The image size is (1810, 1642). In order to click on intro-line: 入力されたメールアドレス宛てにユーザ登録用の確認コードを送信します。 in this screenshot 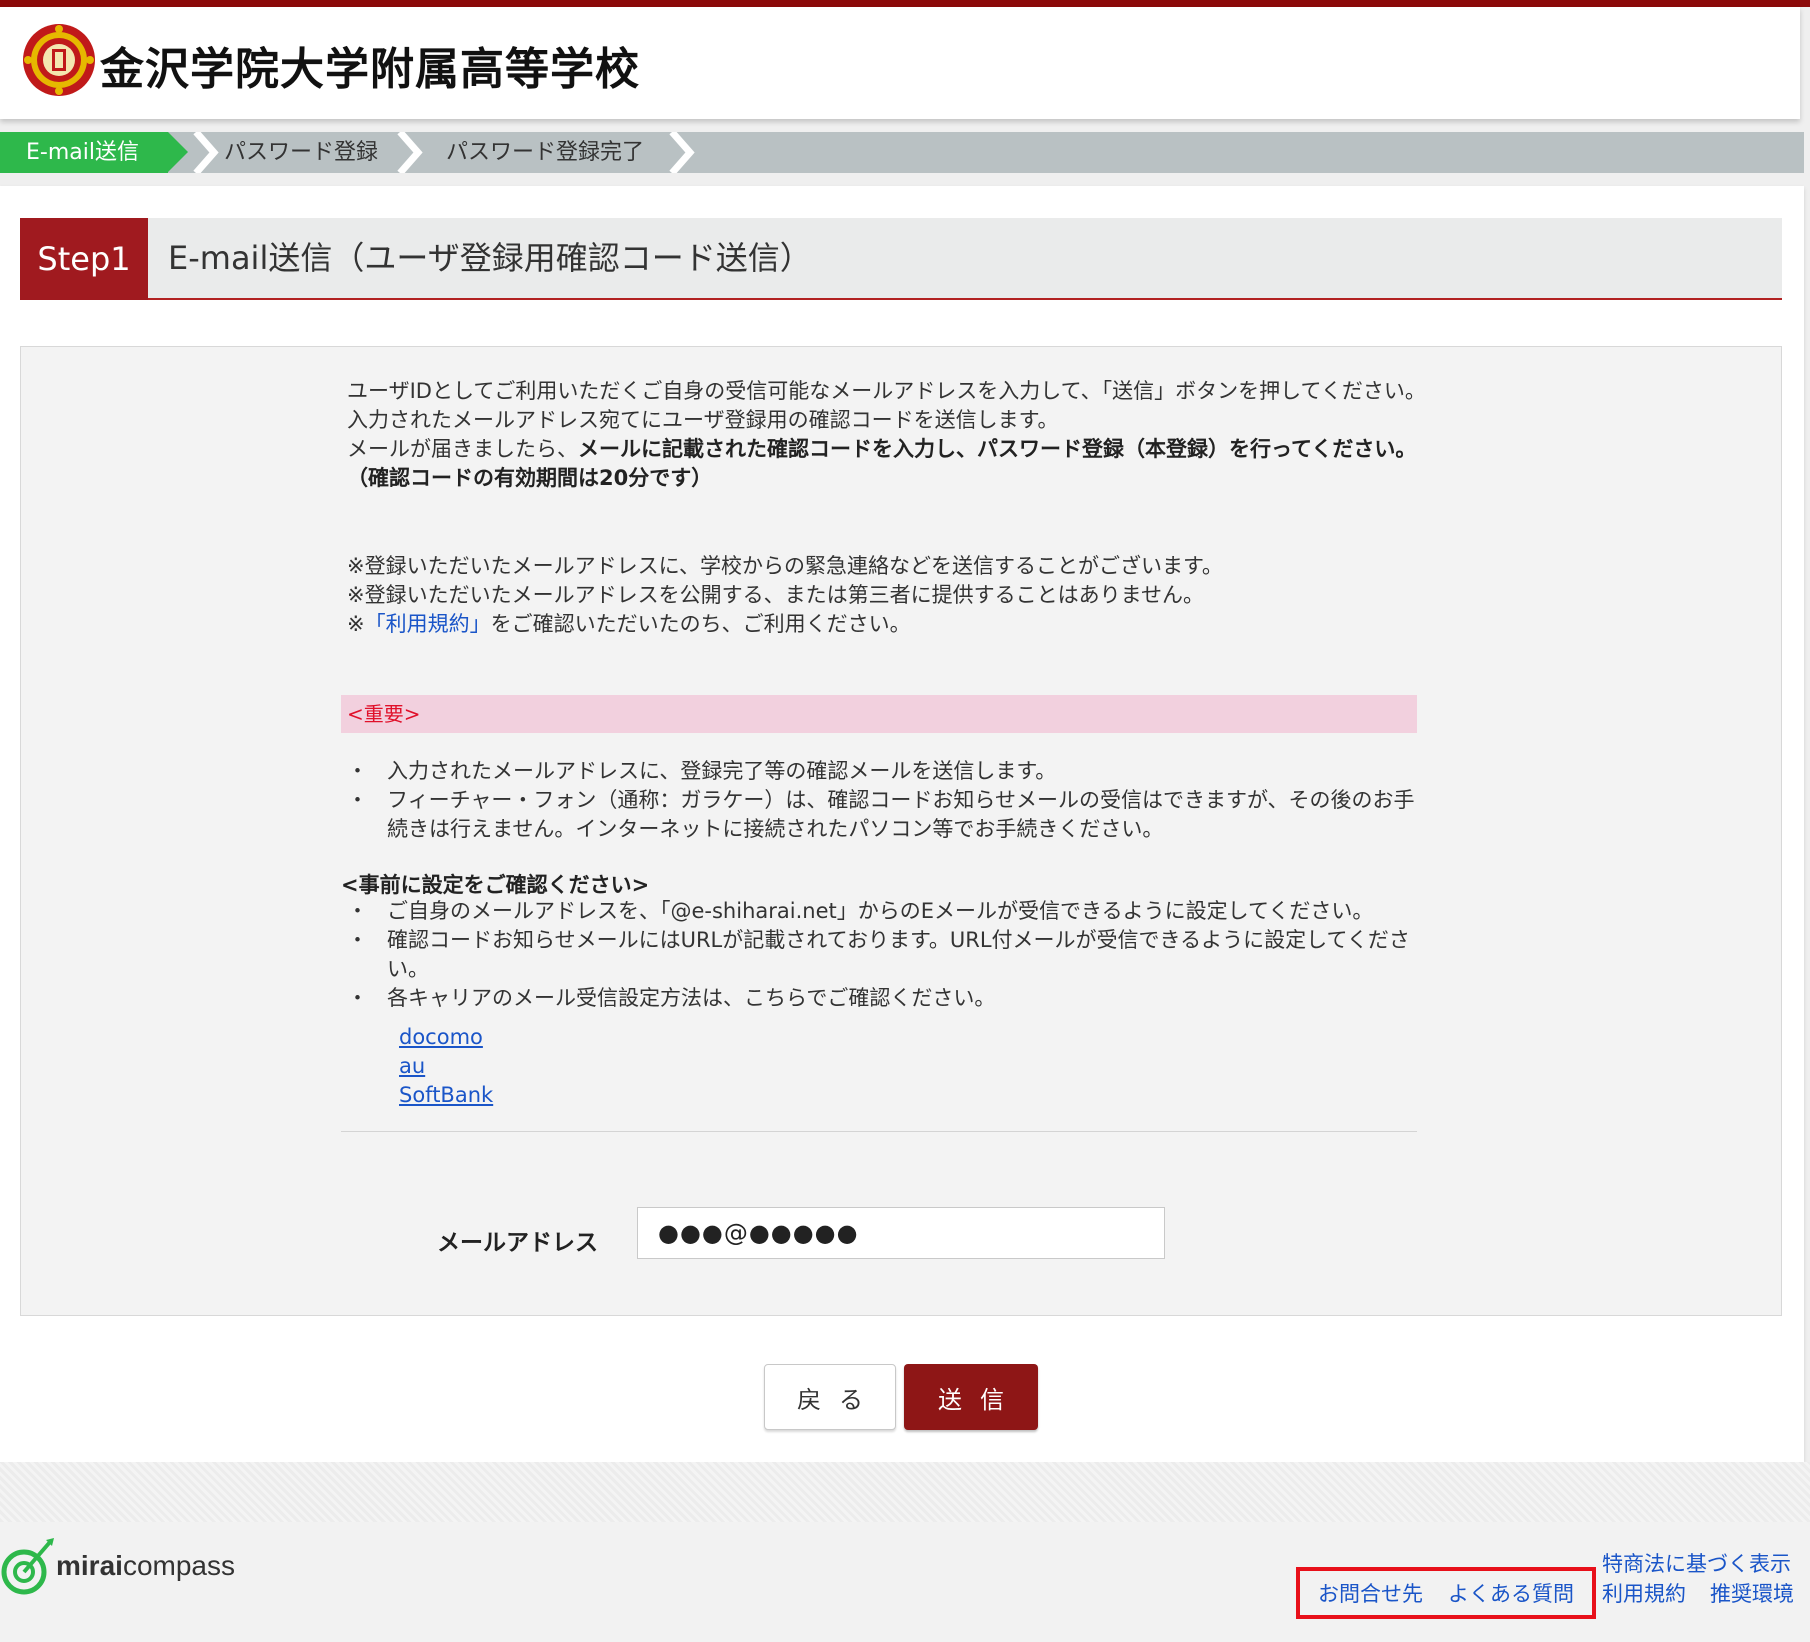, I will do `click(703, 420)`.